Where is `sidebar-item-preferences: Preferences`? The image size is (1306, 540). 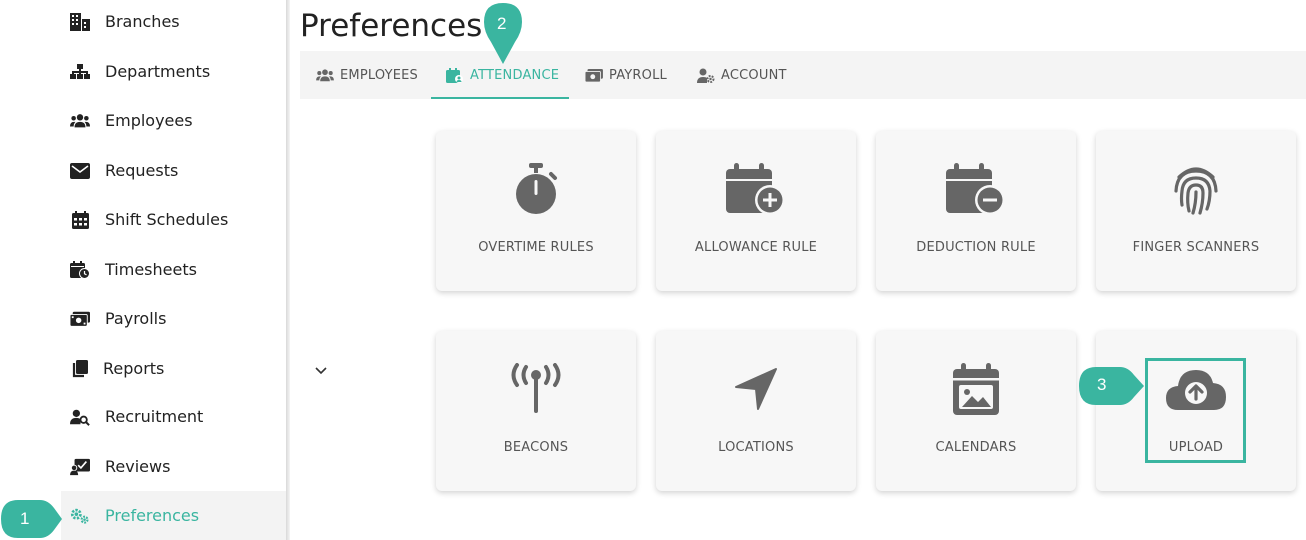
sidebar-item-preferences: Preferences is located at coordinates (173, 515).